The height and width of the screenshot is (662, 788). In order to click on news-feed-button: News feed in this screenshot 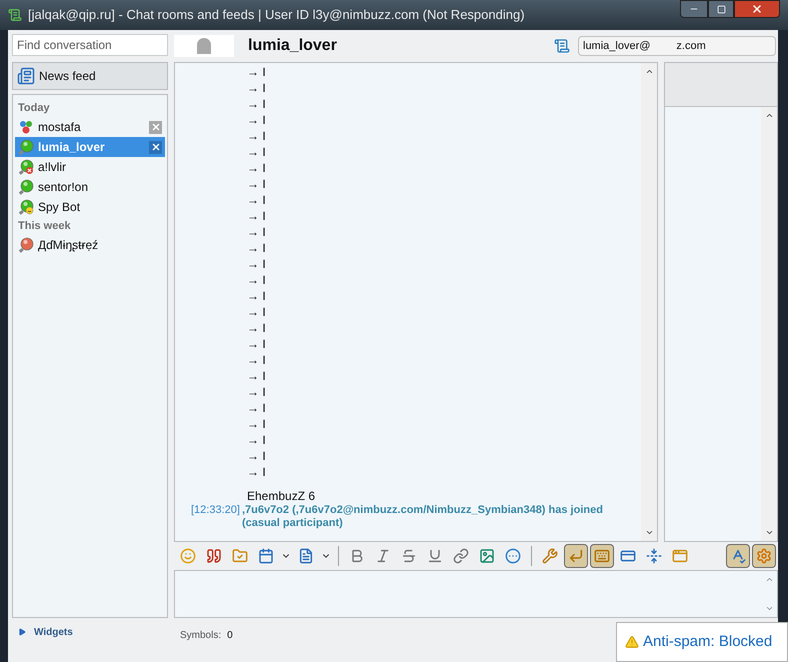, I will do `click(90, 76)`.